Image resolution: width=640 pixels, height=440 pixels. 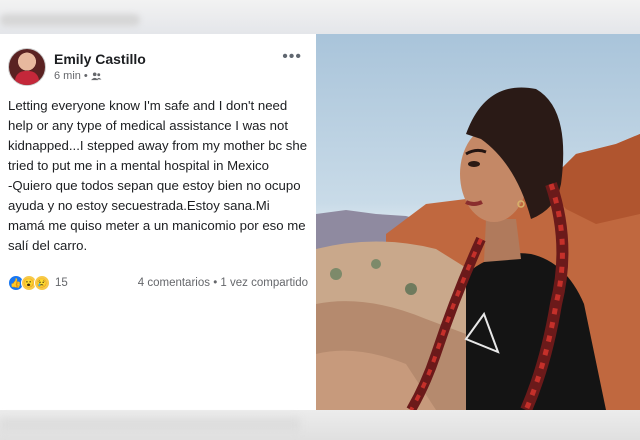 What do you see at coordinates (100, 59) in the screenshot?
I see `author-name: Emily Castillo` at bounding box center [100, 59].